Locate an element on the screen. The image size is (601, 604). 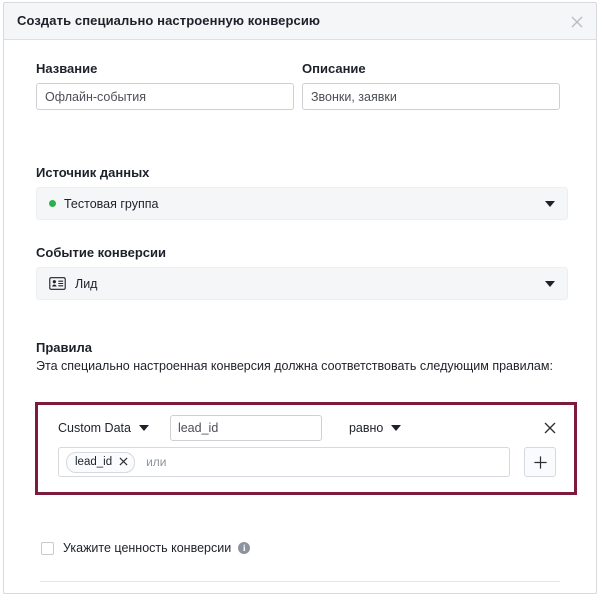
rules-highlight-box: Custom Data равно lead_id is located at coordinates (306, 448).